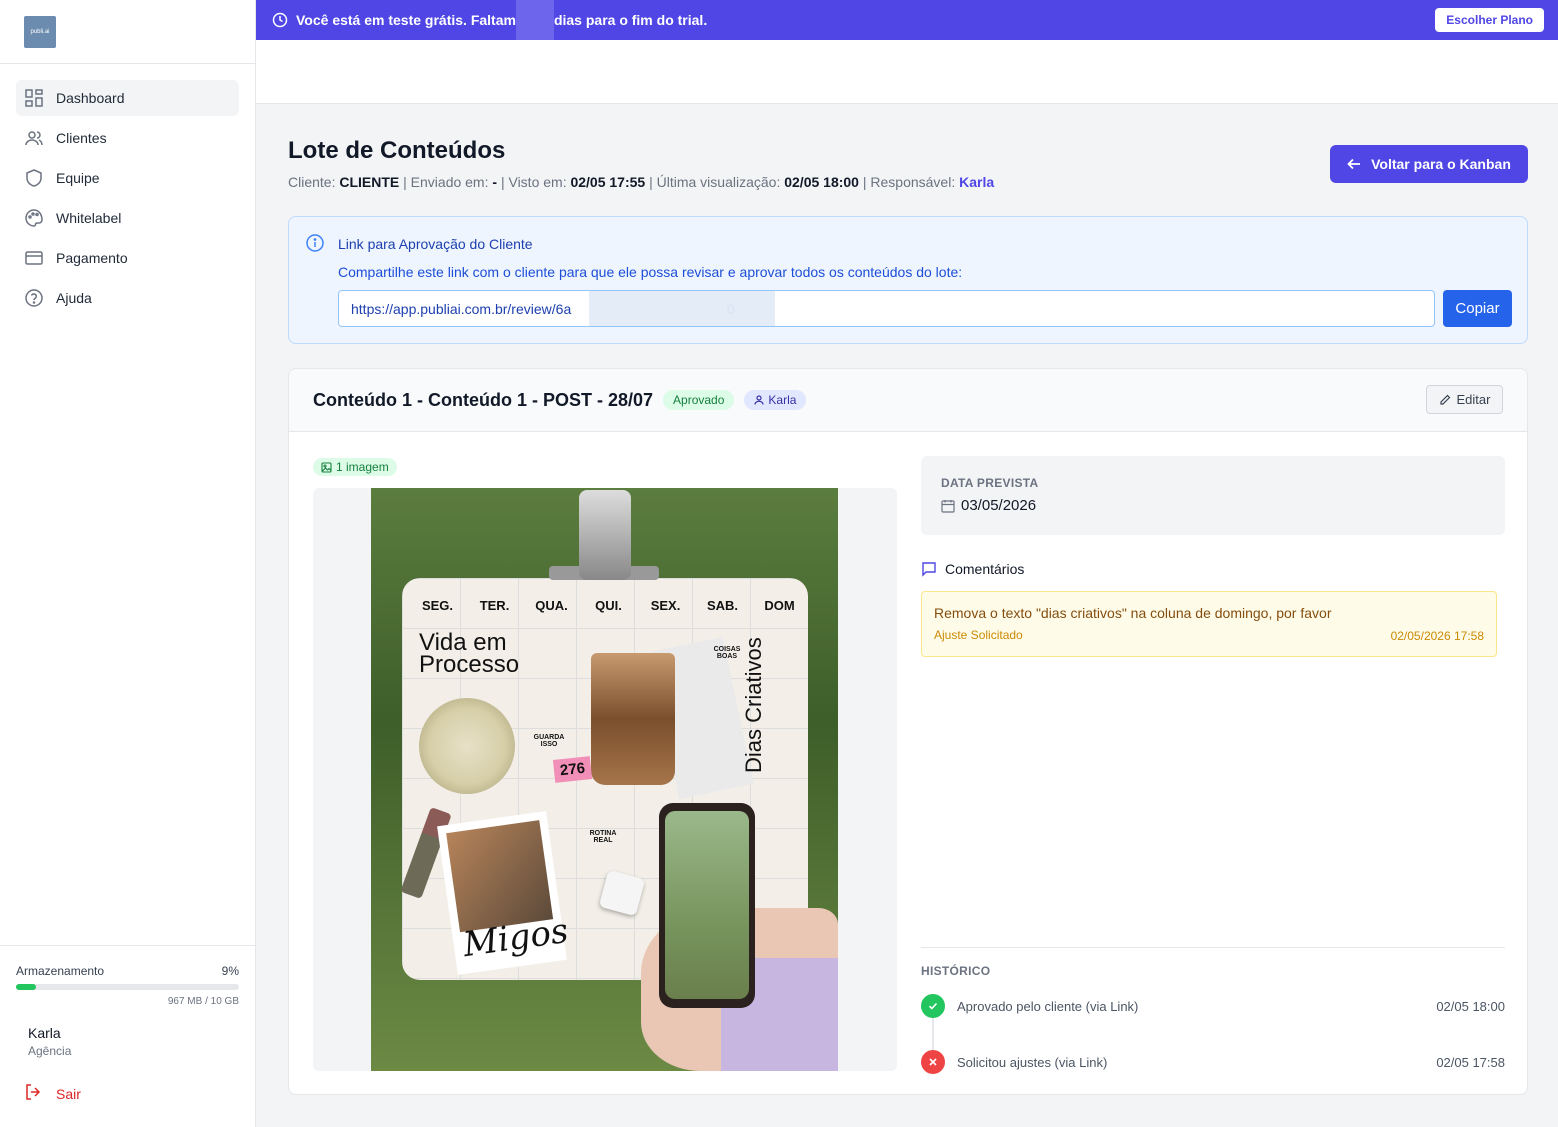 This screenshot has height=1127, width=1558. Describe the element at coordinates (34, 258) in the screenshot. I see `credit-card-icon` at that location.